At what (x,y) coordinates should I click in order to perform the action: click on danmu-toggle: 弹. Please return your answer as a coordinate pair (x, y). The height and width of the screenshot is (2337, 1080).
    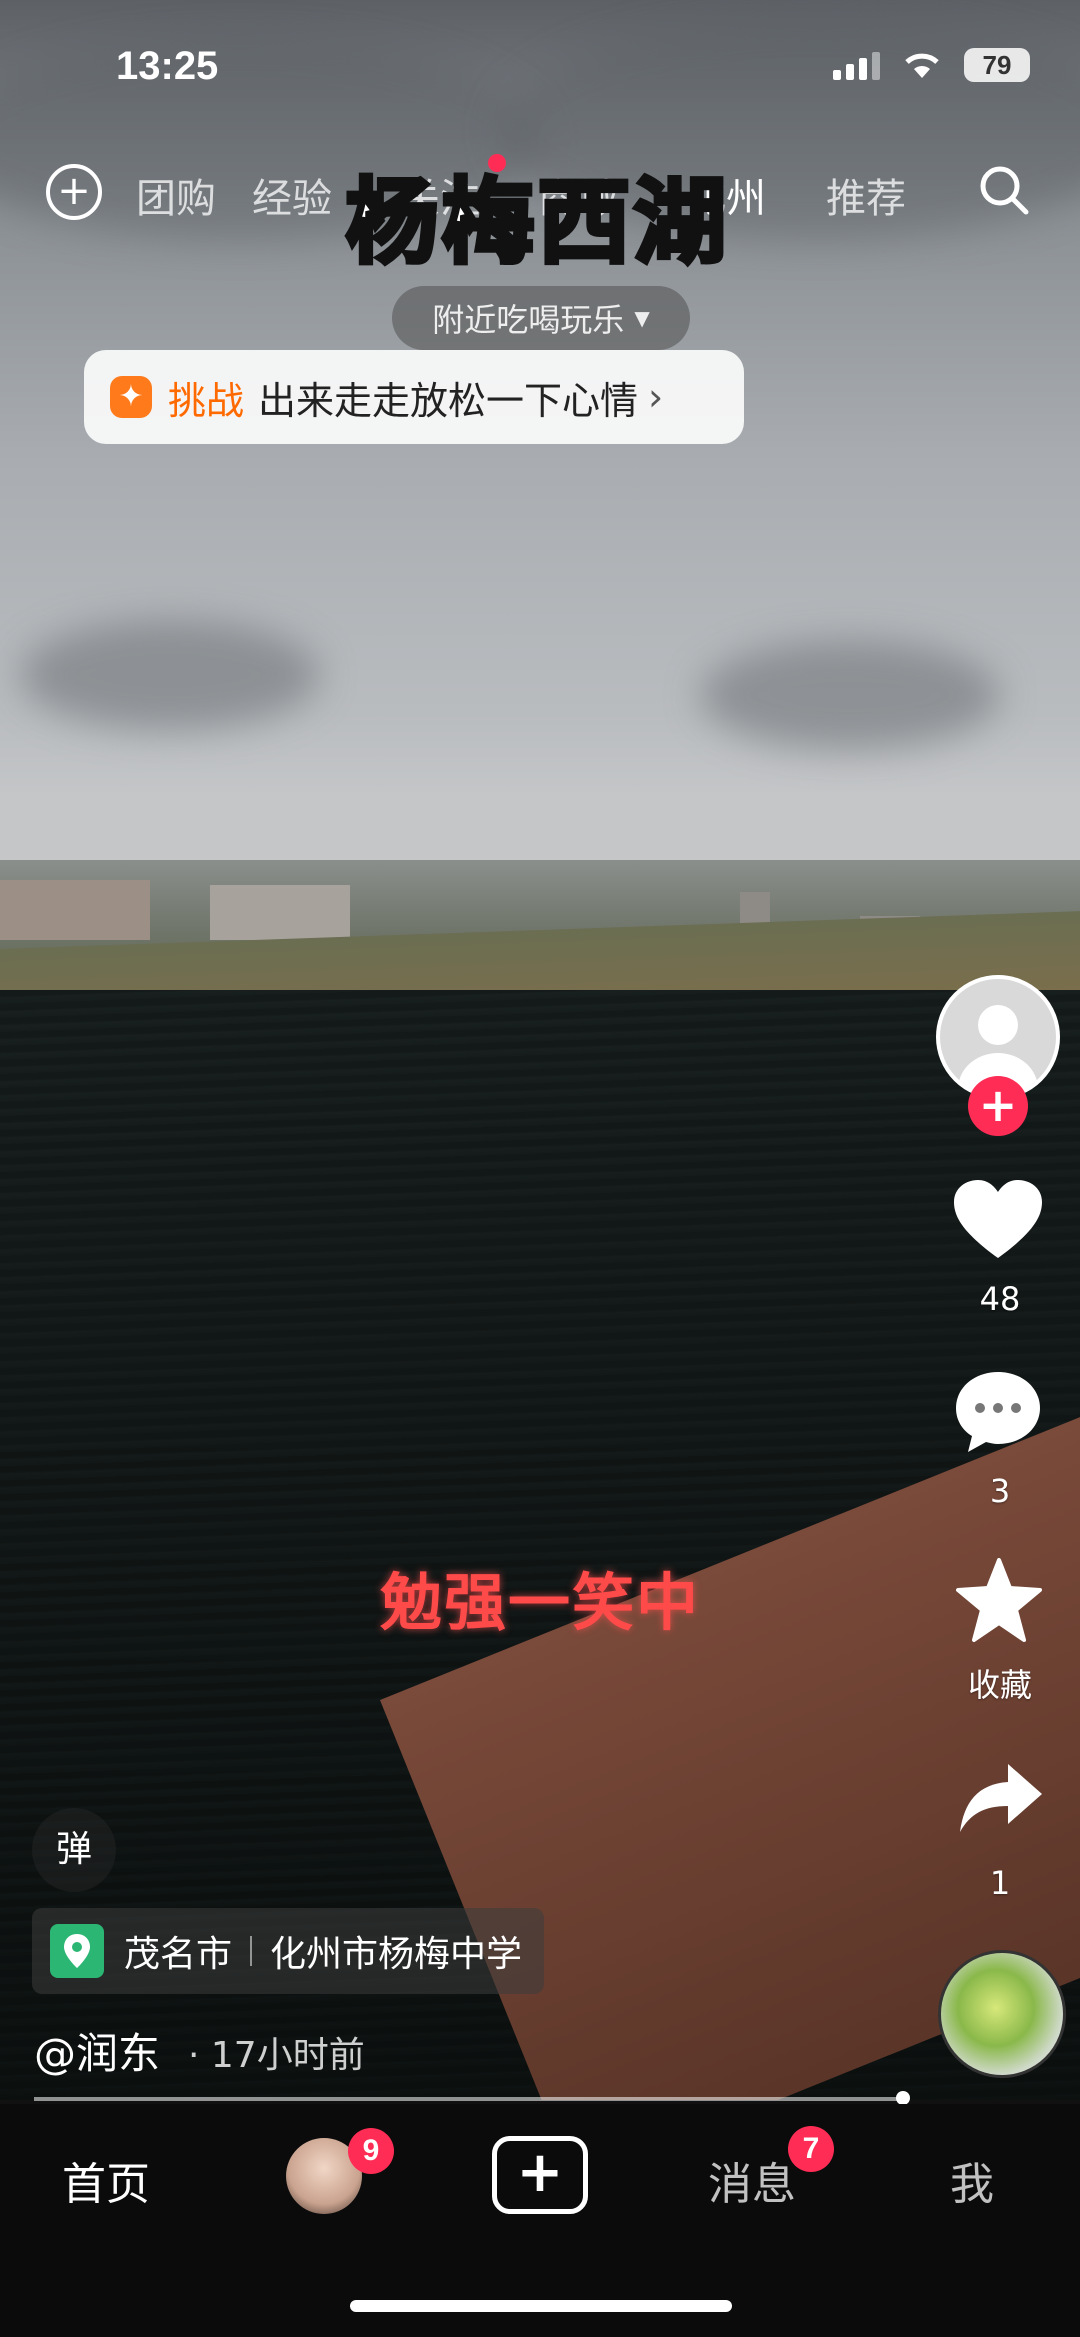
    Looking at the image, I should click on (74, 1850).